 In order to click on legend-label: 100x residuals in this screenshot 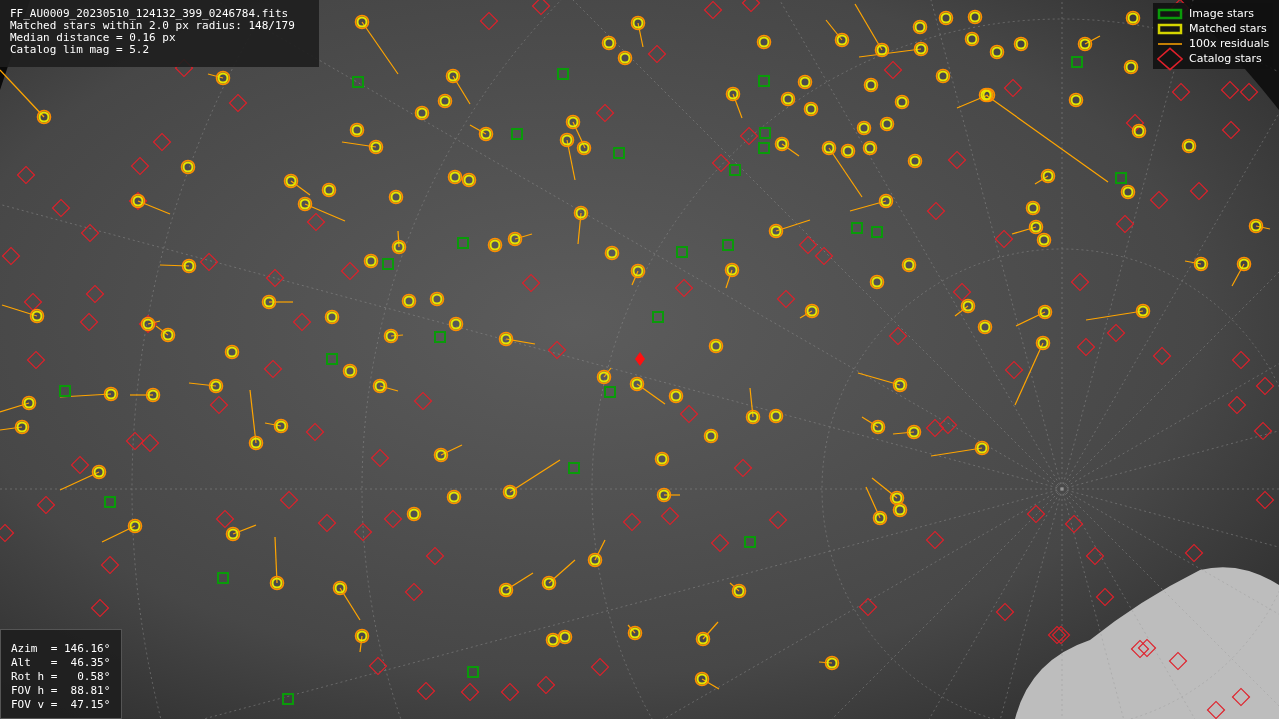, I will do `click(1229, 43)`.